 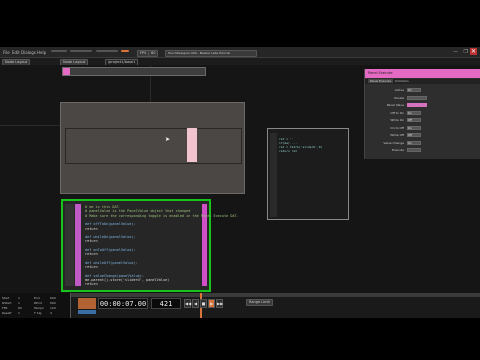 I want to click on parameter-label: While On, so click(x=397, y=120).